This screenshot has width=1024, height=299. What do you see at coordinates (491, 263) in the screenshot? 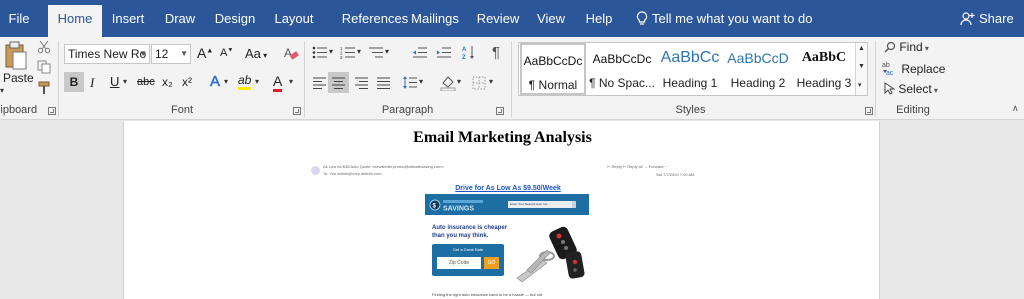
I see `go-button: GO` at bounding box center [491, 263].